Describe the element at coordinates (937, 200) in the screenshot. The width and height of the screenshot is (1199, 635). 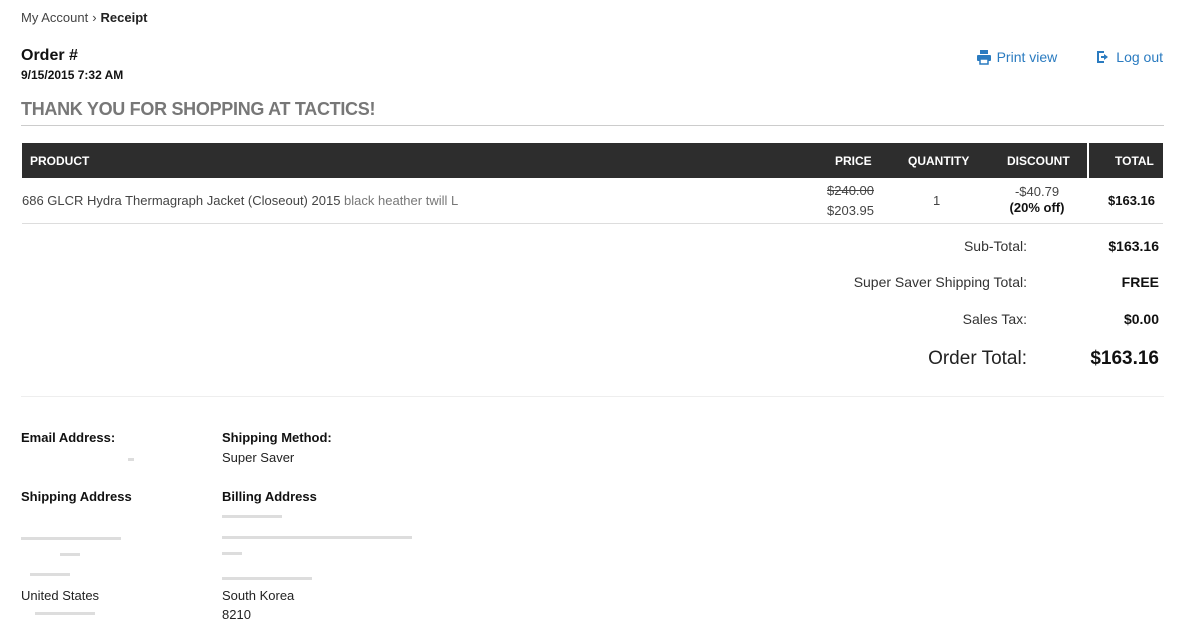
I see `quantity: 1` at that location.